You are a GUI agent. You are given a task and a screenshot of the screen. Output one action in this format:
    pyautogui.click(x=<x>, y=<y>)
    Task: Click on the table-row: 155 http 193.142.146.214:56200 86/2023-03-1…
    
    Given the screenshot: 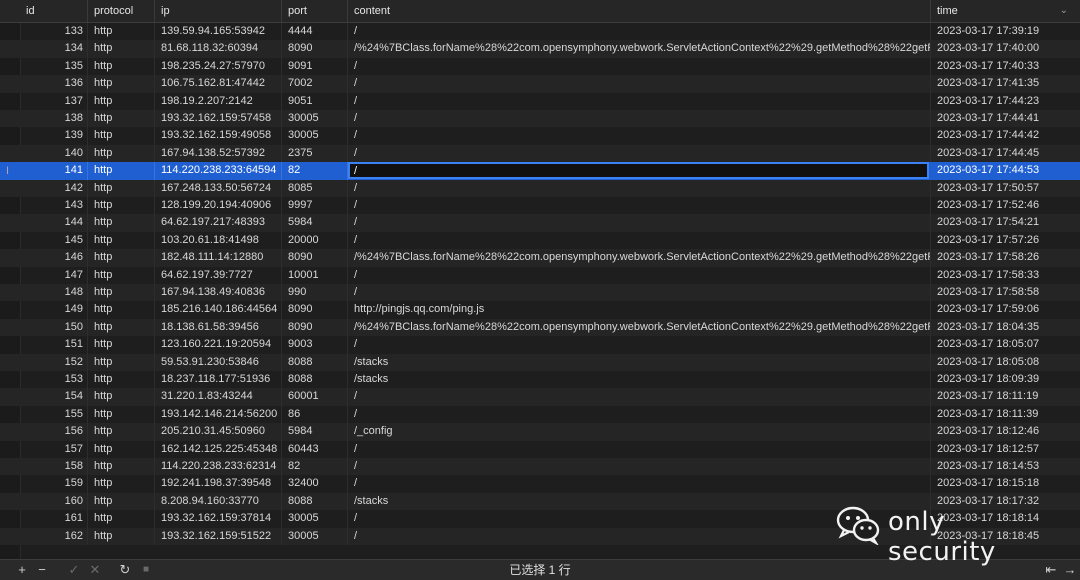 What is the action you would take?
    pyautogui.click(x=540, y=414)
    